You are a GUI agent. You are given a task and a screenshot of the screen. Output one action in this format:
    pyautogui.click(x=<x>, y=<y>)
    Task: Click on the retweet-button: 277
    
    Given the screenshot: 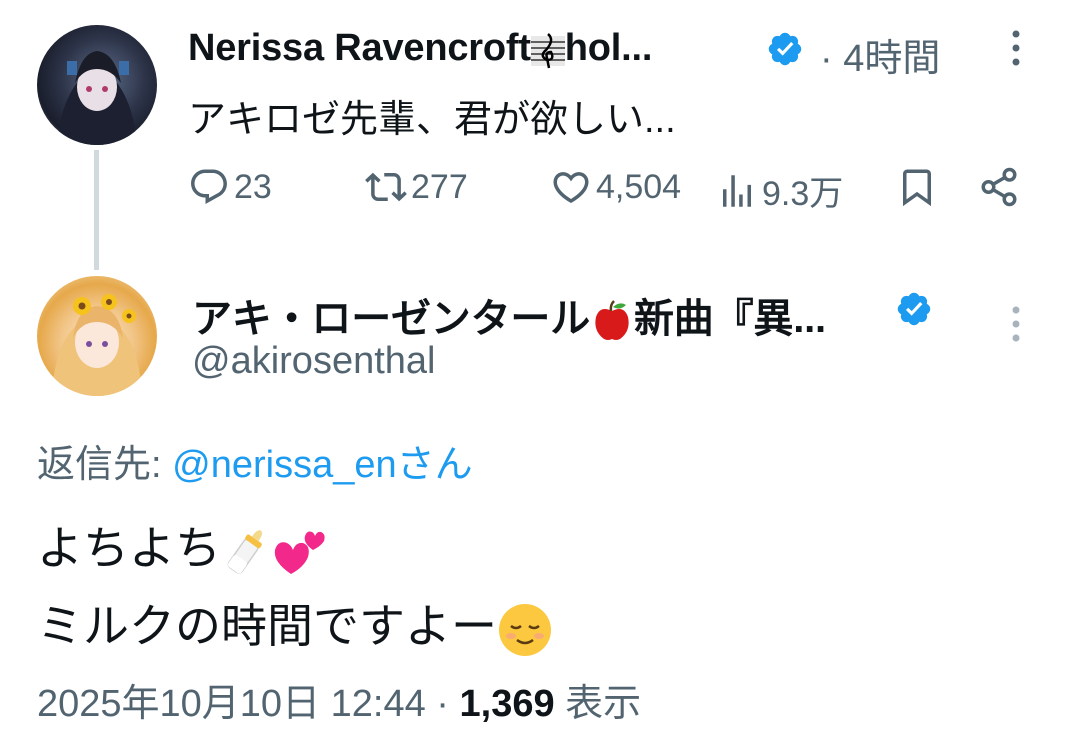 What is the action you would take?
    pyautogui.click(x=416, y=187)
    